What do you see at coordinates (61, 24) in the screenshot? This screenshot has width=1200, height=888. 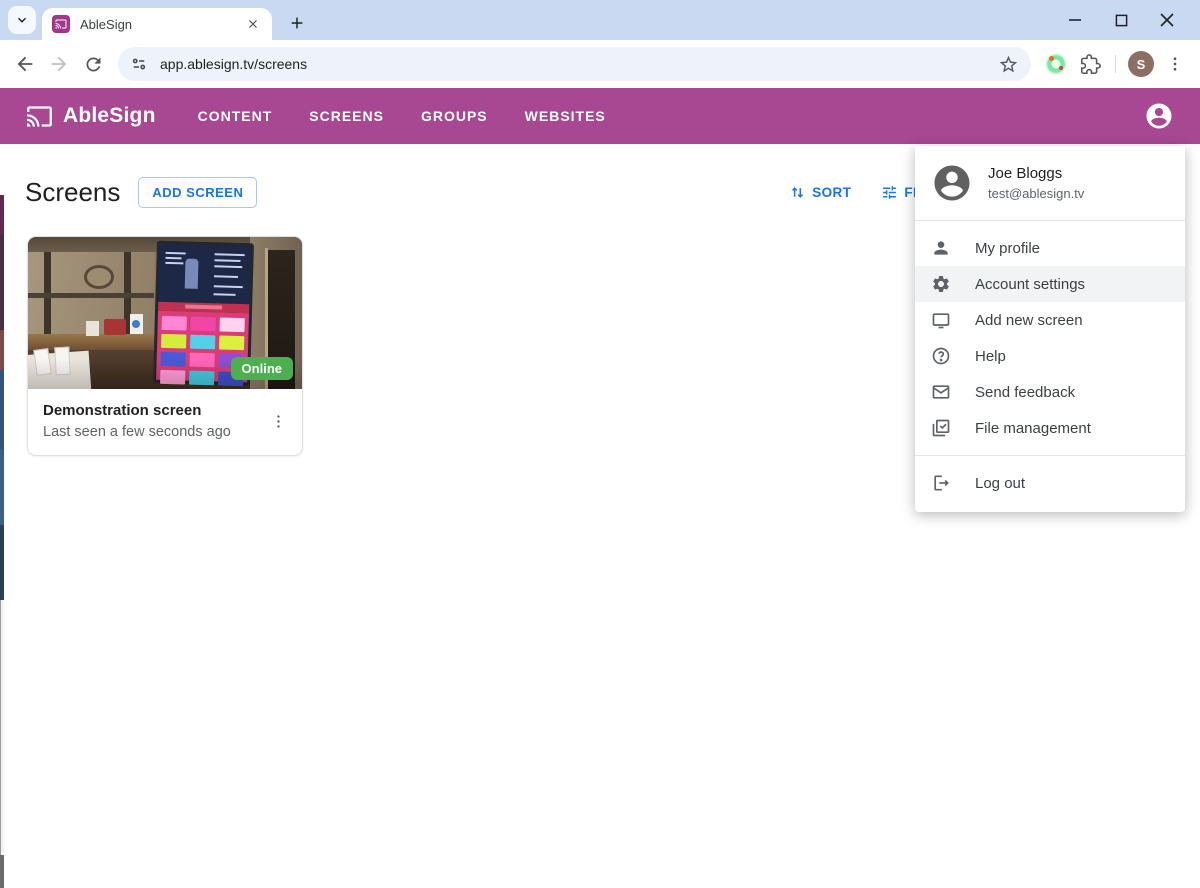 I see `ablesign-favicon` at bounding box center [61, 24].